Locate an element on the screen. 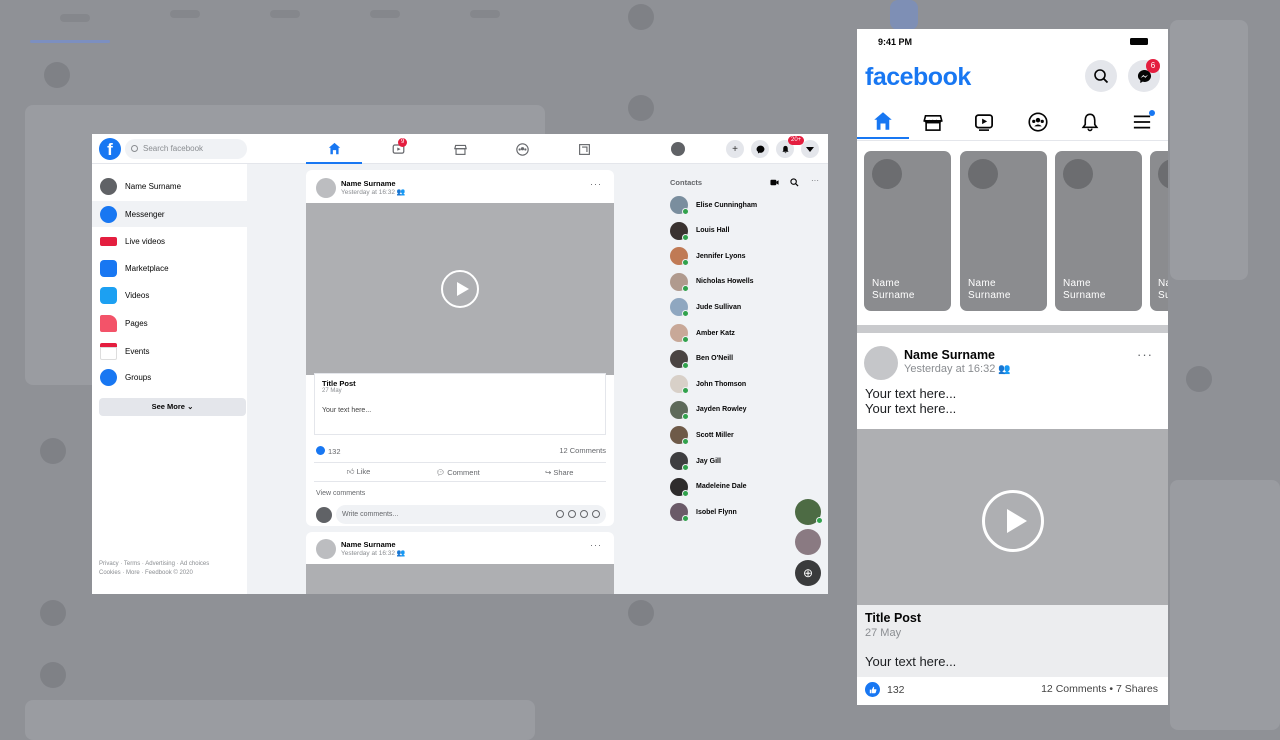 Image resolution: width=1280 pixels, height=740 pixels. tab-marketplace is located at coordinates (933, 122).